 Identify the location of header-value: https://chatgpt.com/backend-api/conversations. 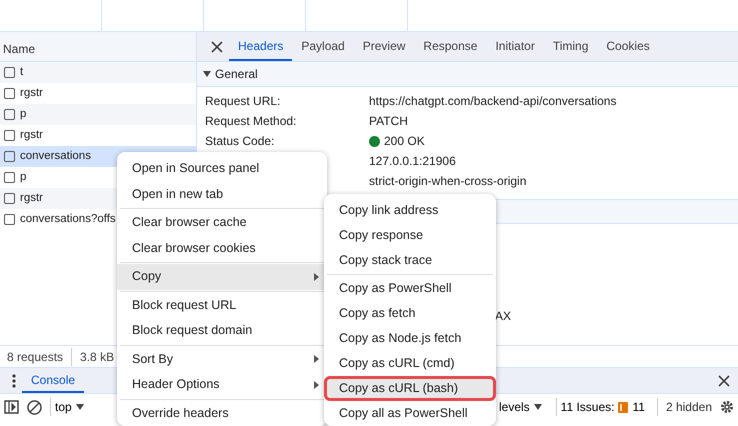
(492, 101).